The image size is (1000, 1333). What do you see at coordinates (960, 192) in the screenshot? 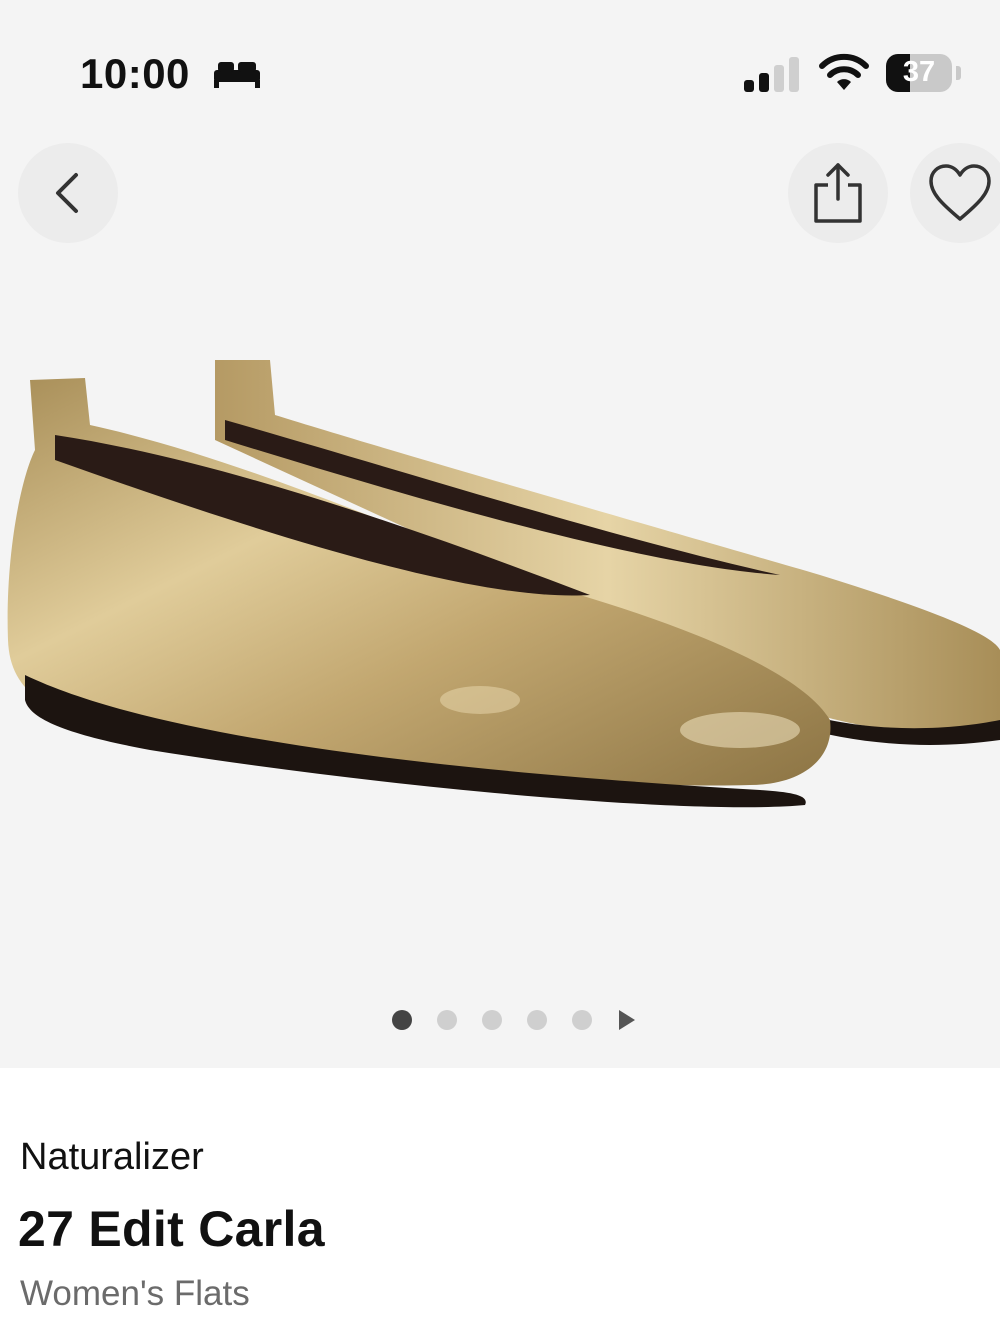
I see `heart-outline-icon` at bounding box center [960, 192].